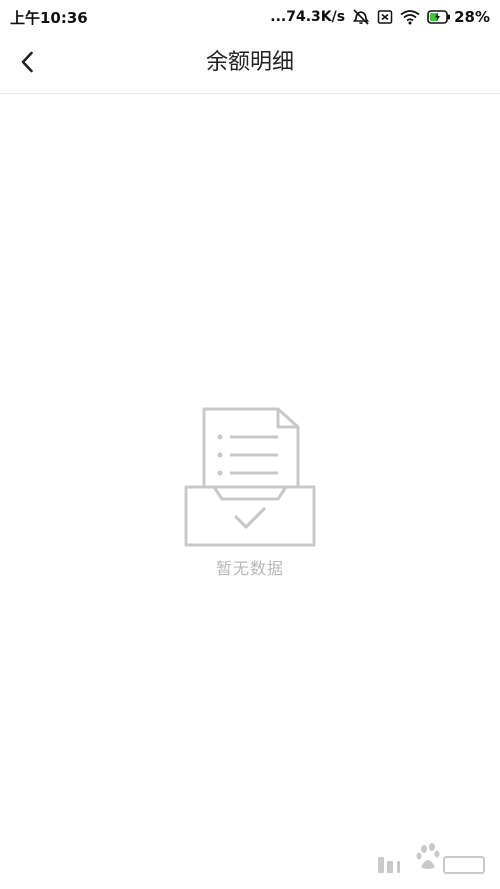 This screenshot has width=500, height=889. I want to click on status-bar: 上午10:36 ...74.3K/s 28%, so click(250, 17).